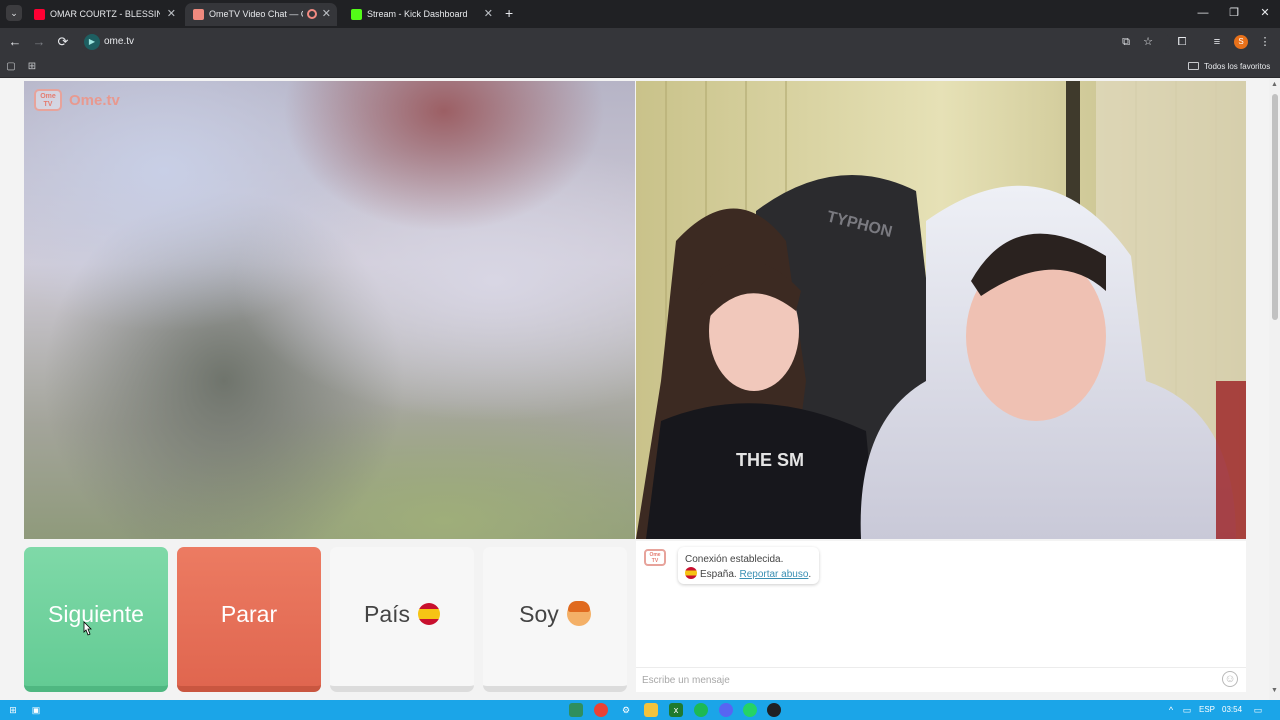  What do you see at coordinates (32, 67) in the screenshot?
I see `apps-grid-icon: ⊞` at bounding box center [32, 67].